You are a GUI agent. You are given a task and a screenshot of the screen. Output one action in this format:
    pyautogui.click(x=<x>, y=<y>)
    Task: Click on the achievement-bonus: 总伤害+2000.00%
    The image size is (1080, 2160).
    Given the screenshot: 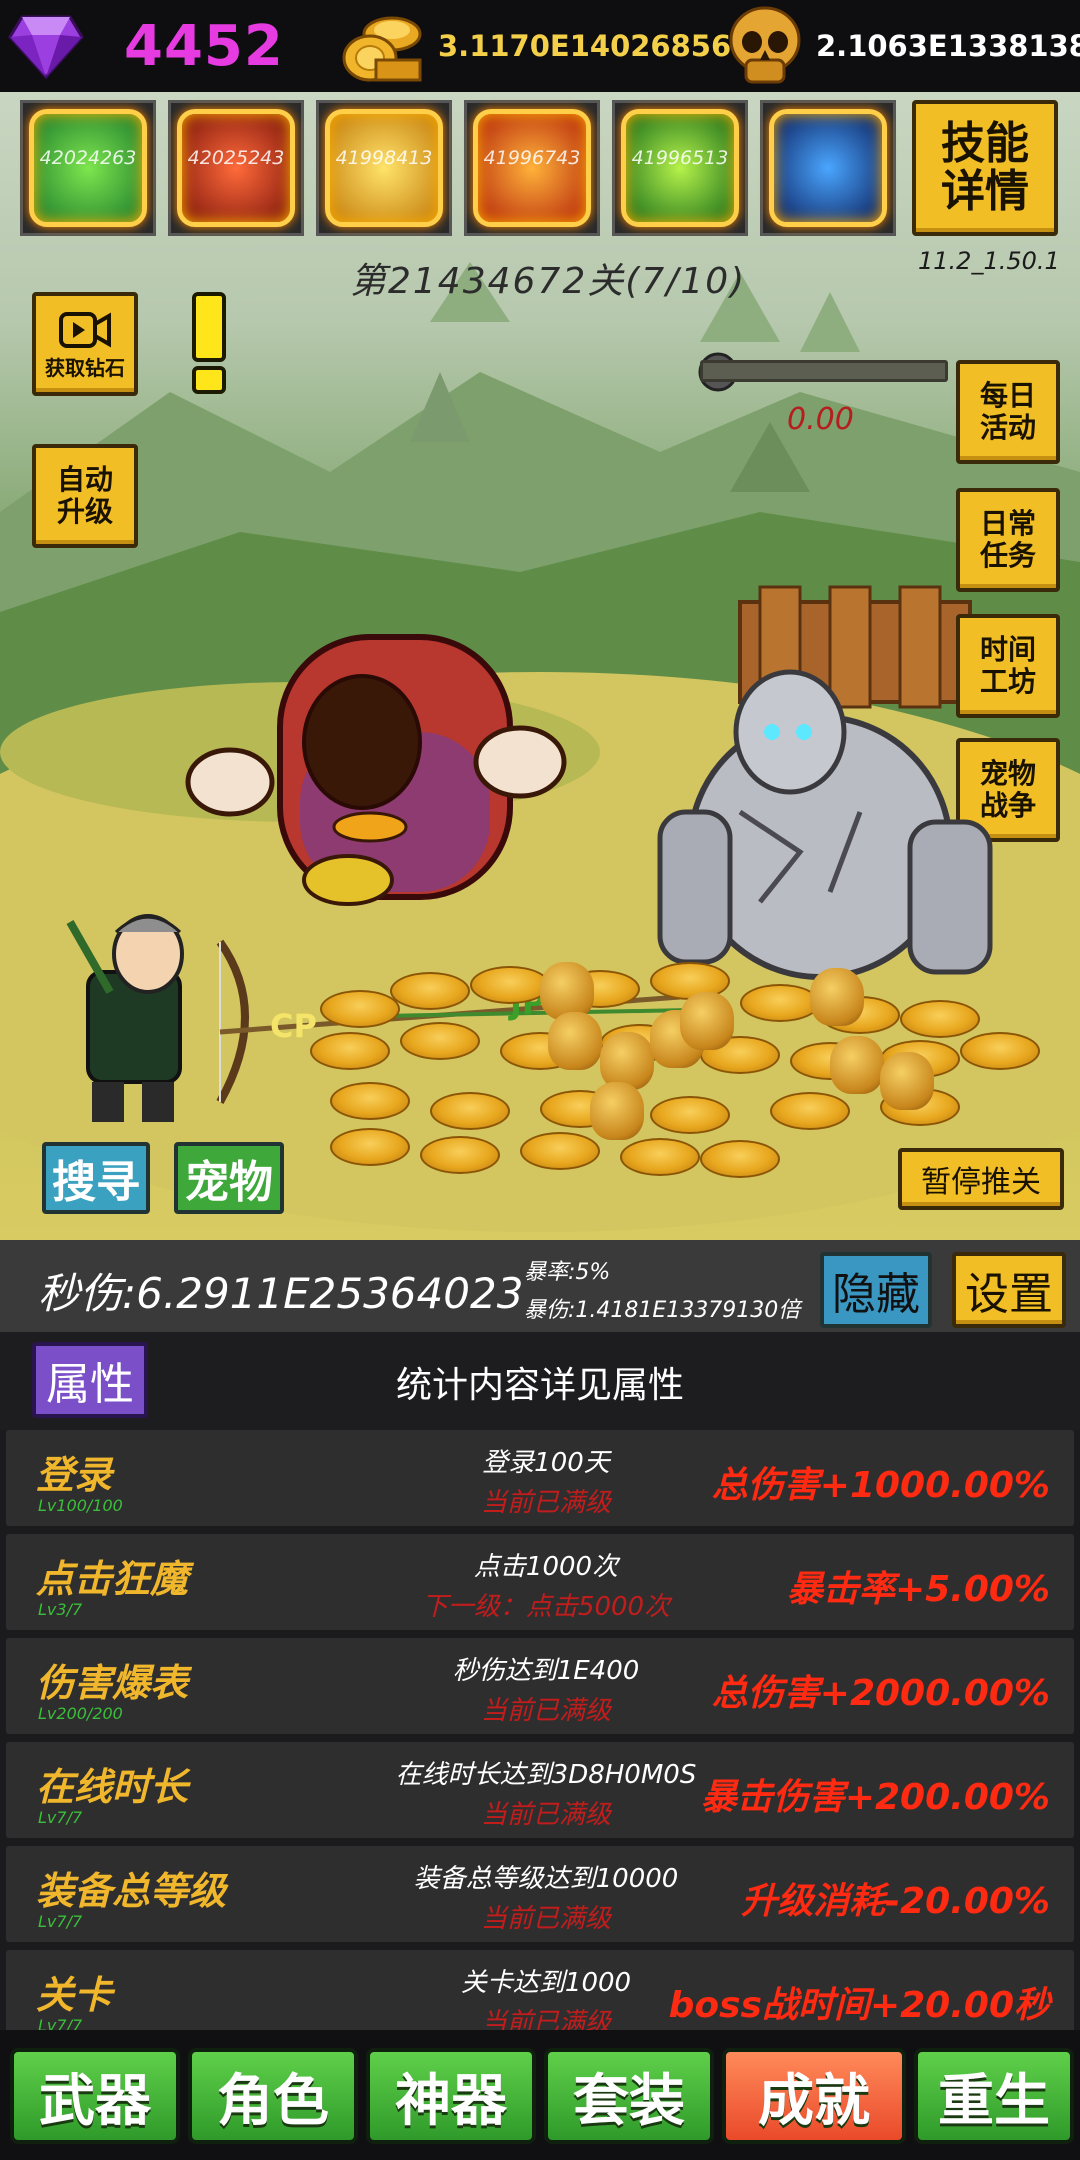 What is the action you would take?
    pyautogui.click(x=880, y=1693)
    